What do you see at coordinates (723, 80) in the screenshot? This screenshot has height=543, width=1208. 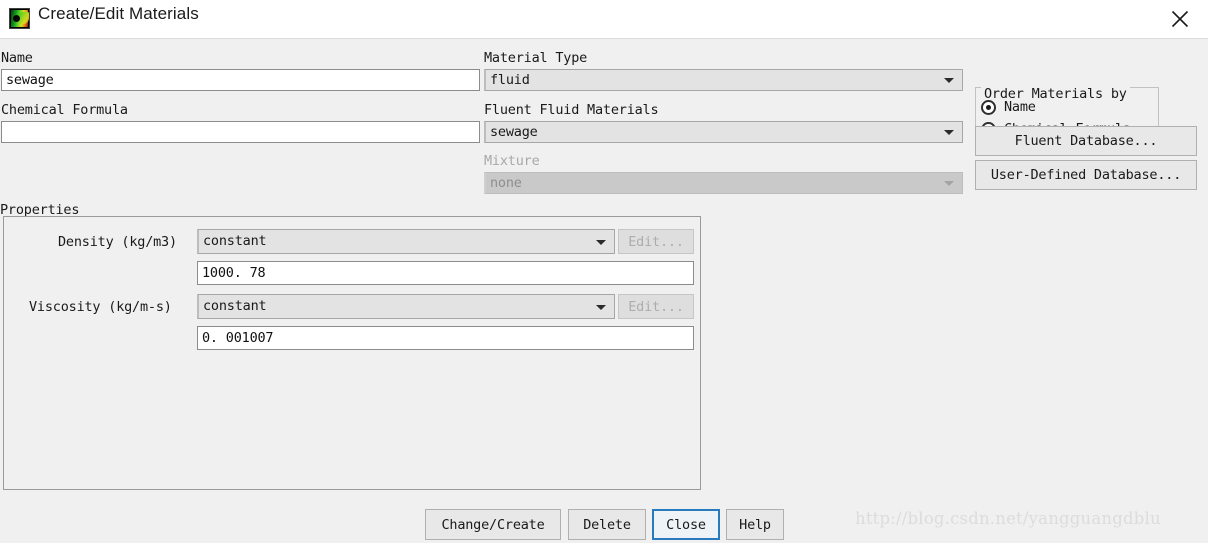 I see `material-type-select: fluid` at bounding box center [723, 80].